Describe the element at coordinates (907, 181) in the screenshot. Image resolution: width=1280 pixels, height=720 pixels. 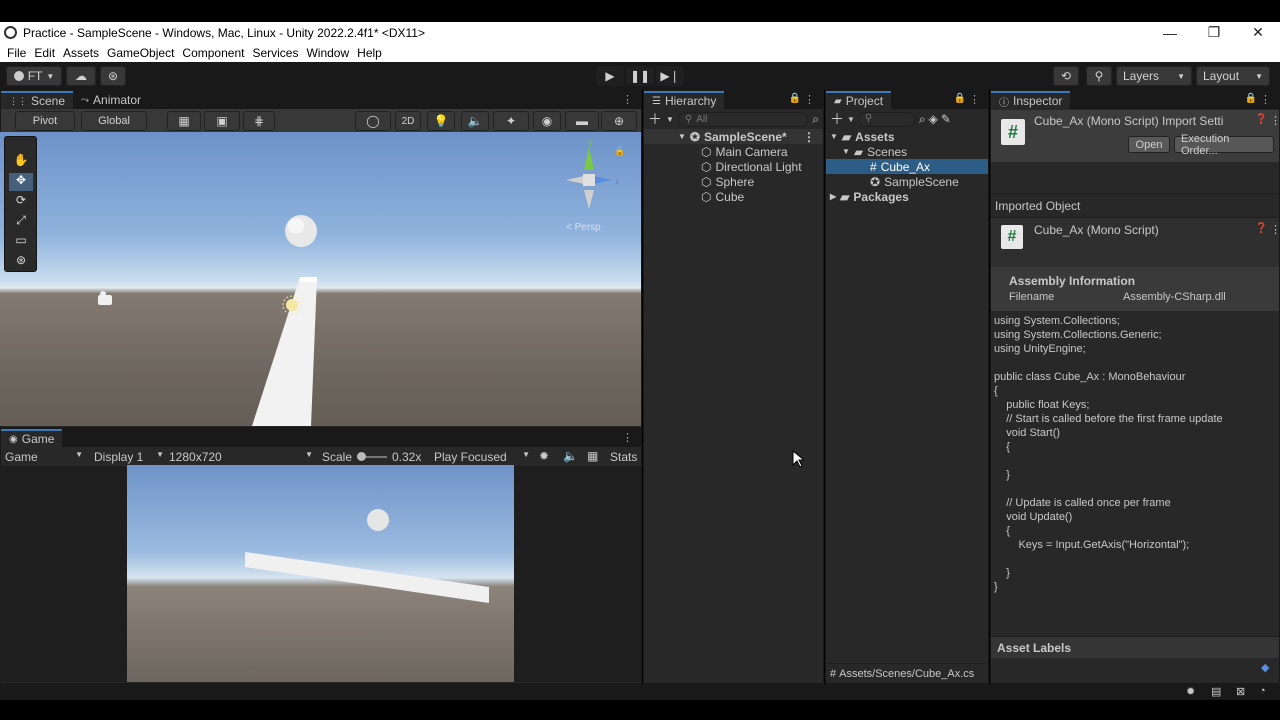
I see `tree-item-scene-file: ✪ SampleScene` at that location.